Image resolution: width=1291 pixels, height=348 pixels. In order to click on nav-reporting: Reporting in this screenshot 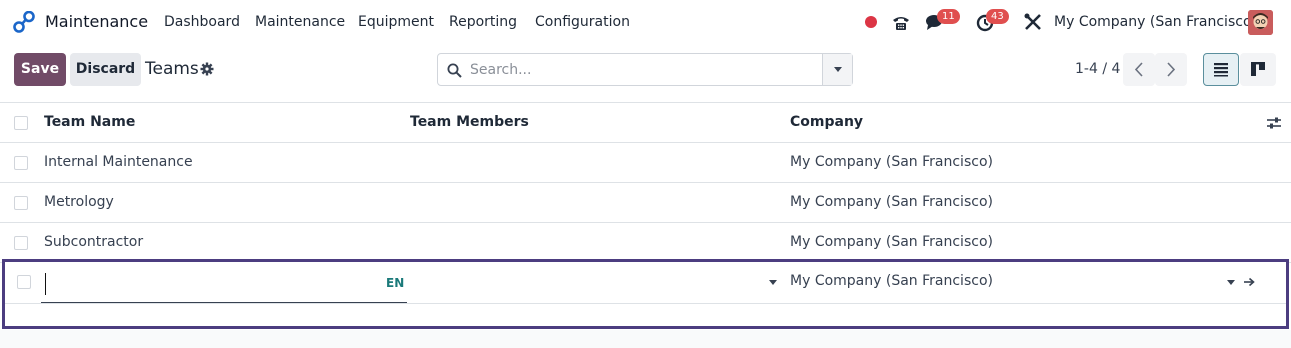, I will do `click(483, 22)`.